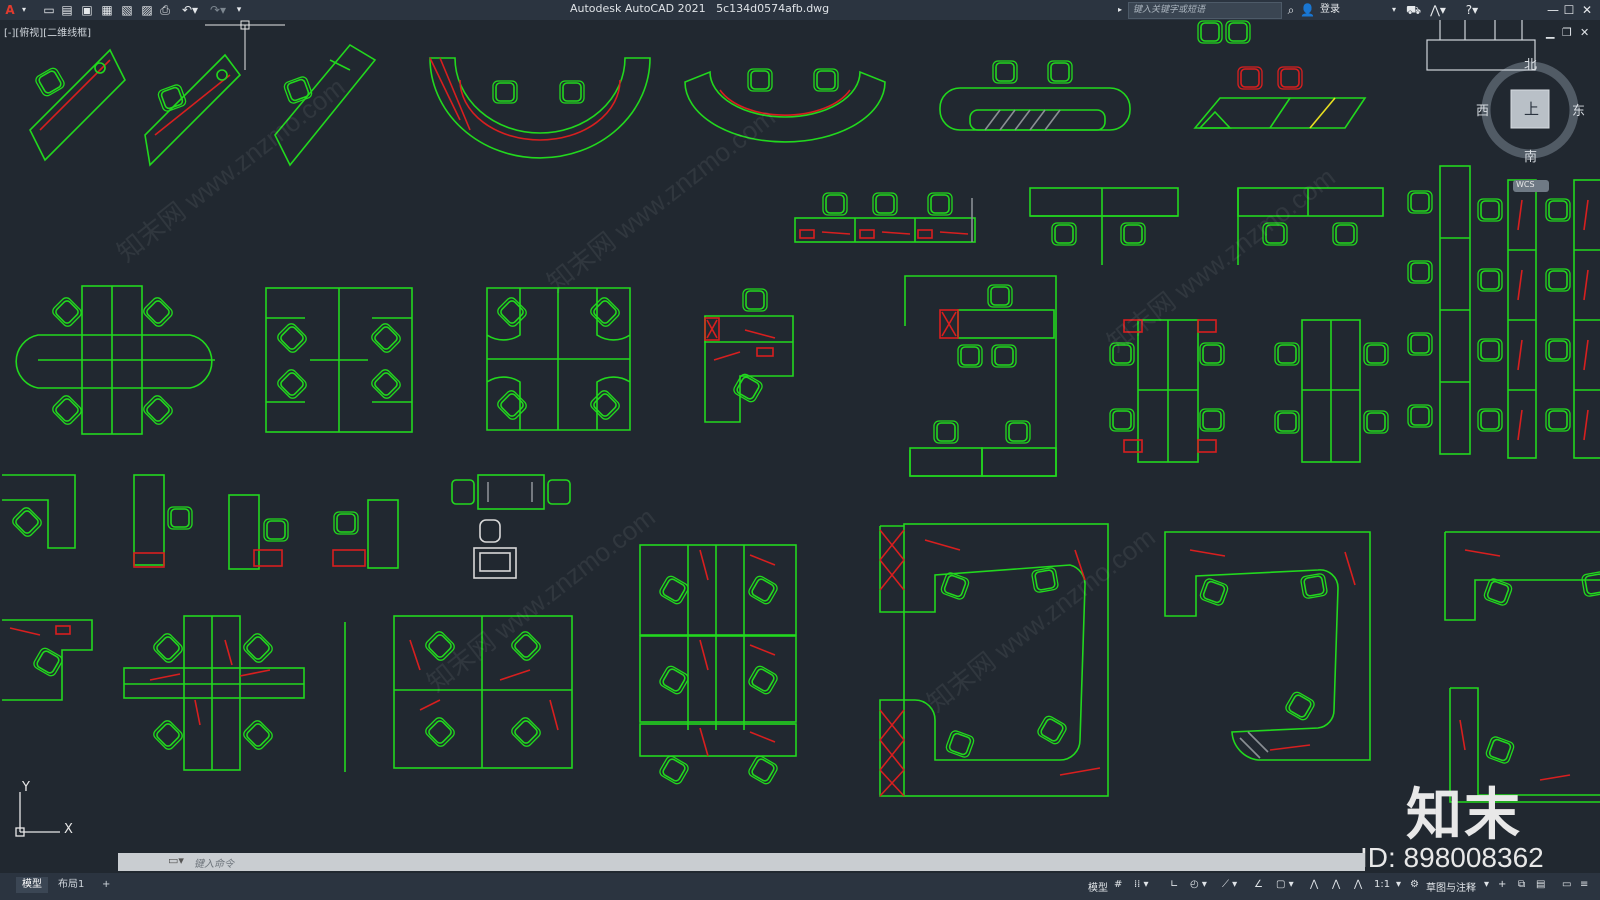 The image size is (1600, 900). I want to click on l-desk-manager, so click(749, 355).